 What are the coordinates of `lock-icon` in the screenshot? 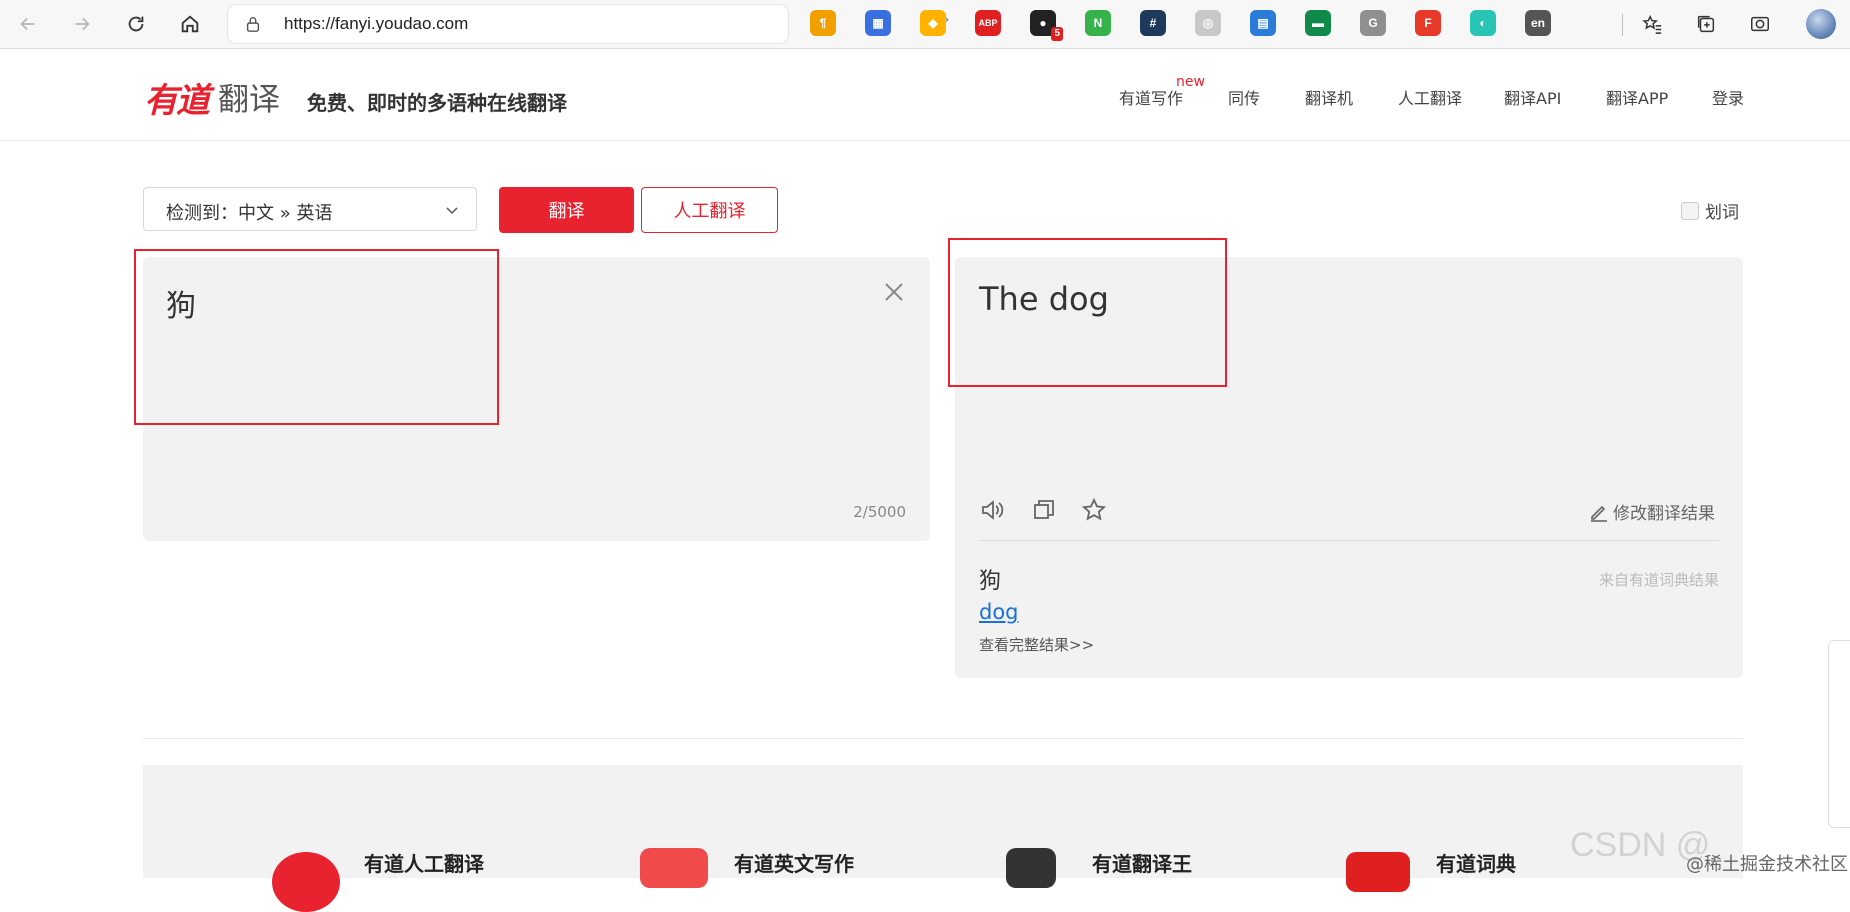 It's located at (253, 24).